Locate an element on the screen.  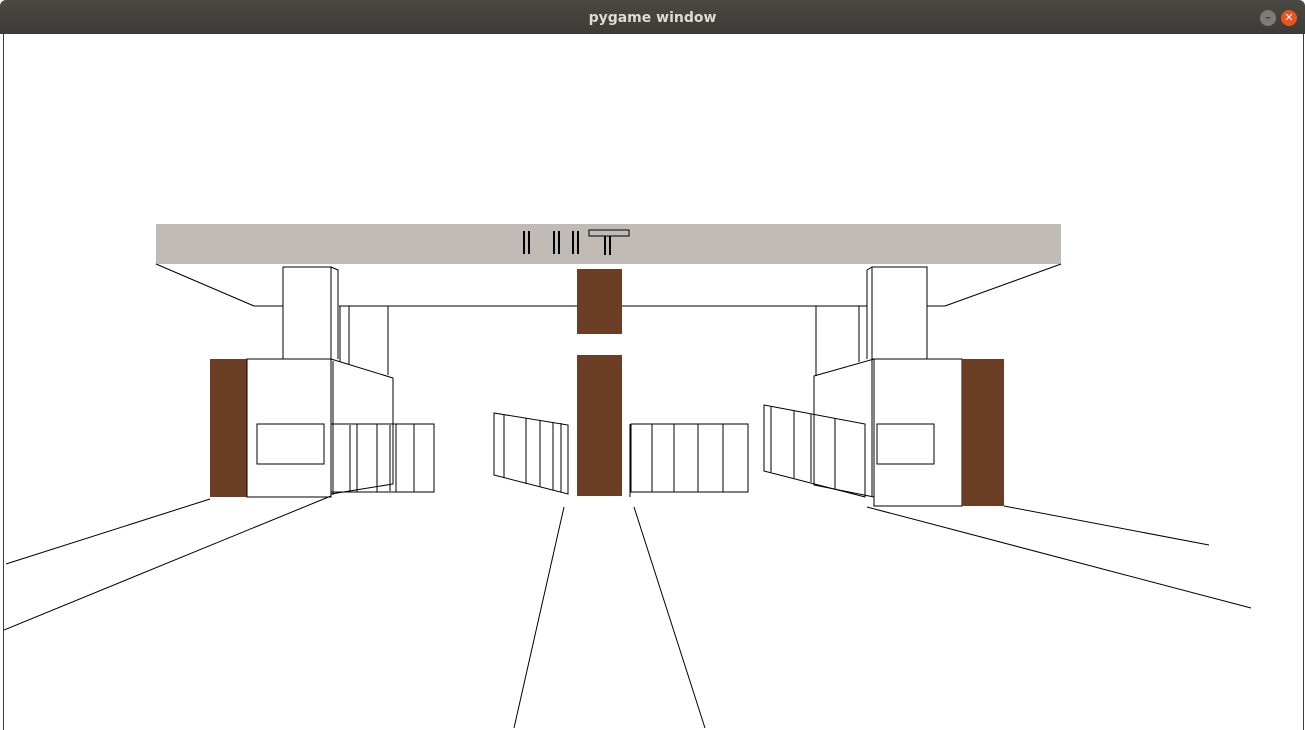
window-title: pygame window is located at coordinates (652, 18).